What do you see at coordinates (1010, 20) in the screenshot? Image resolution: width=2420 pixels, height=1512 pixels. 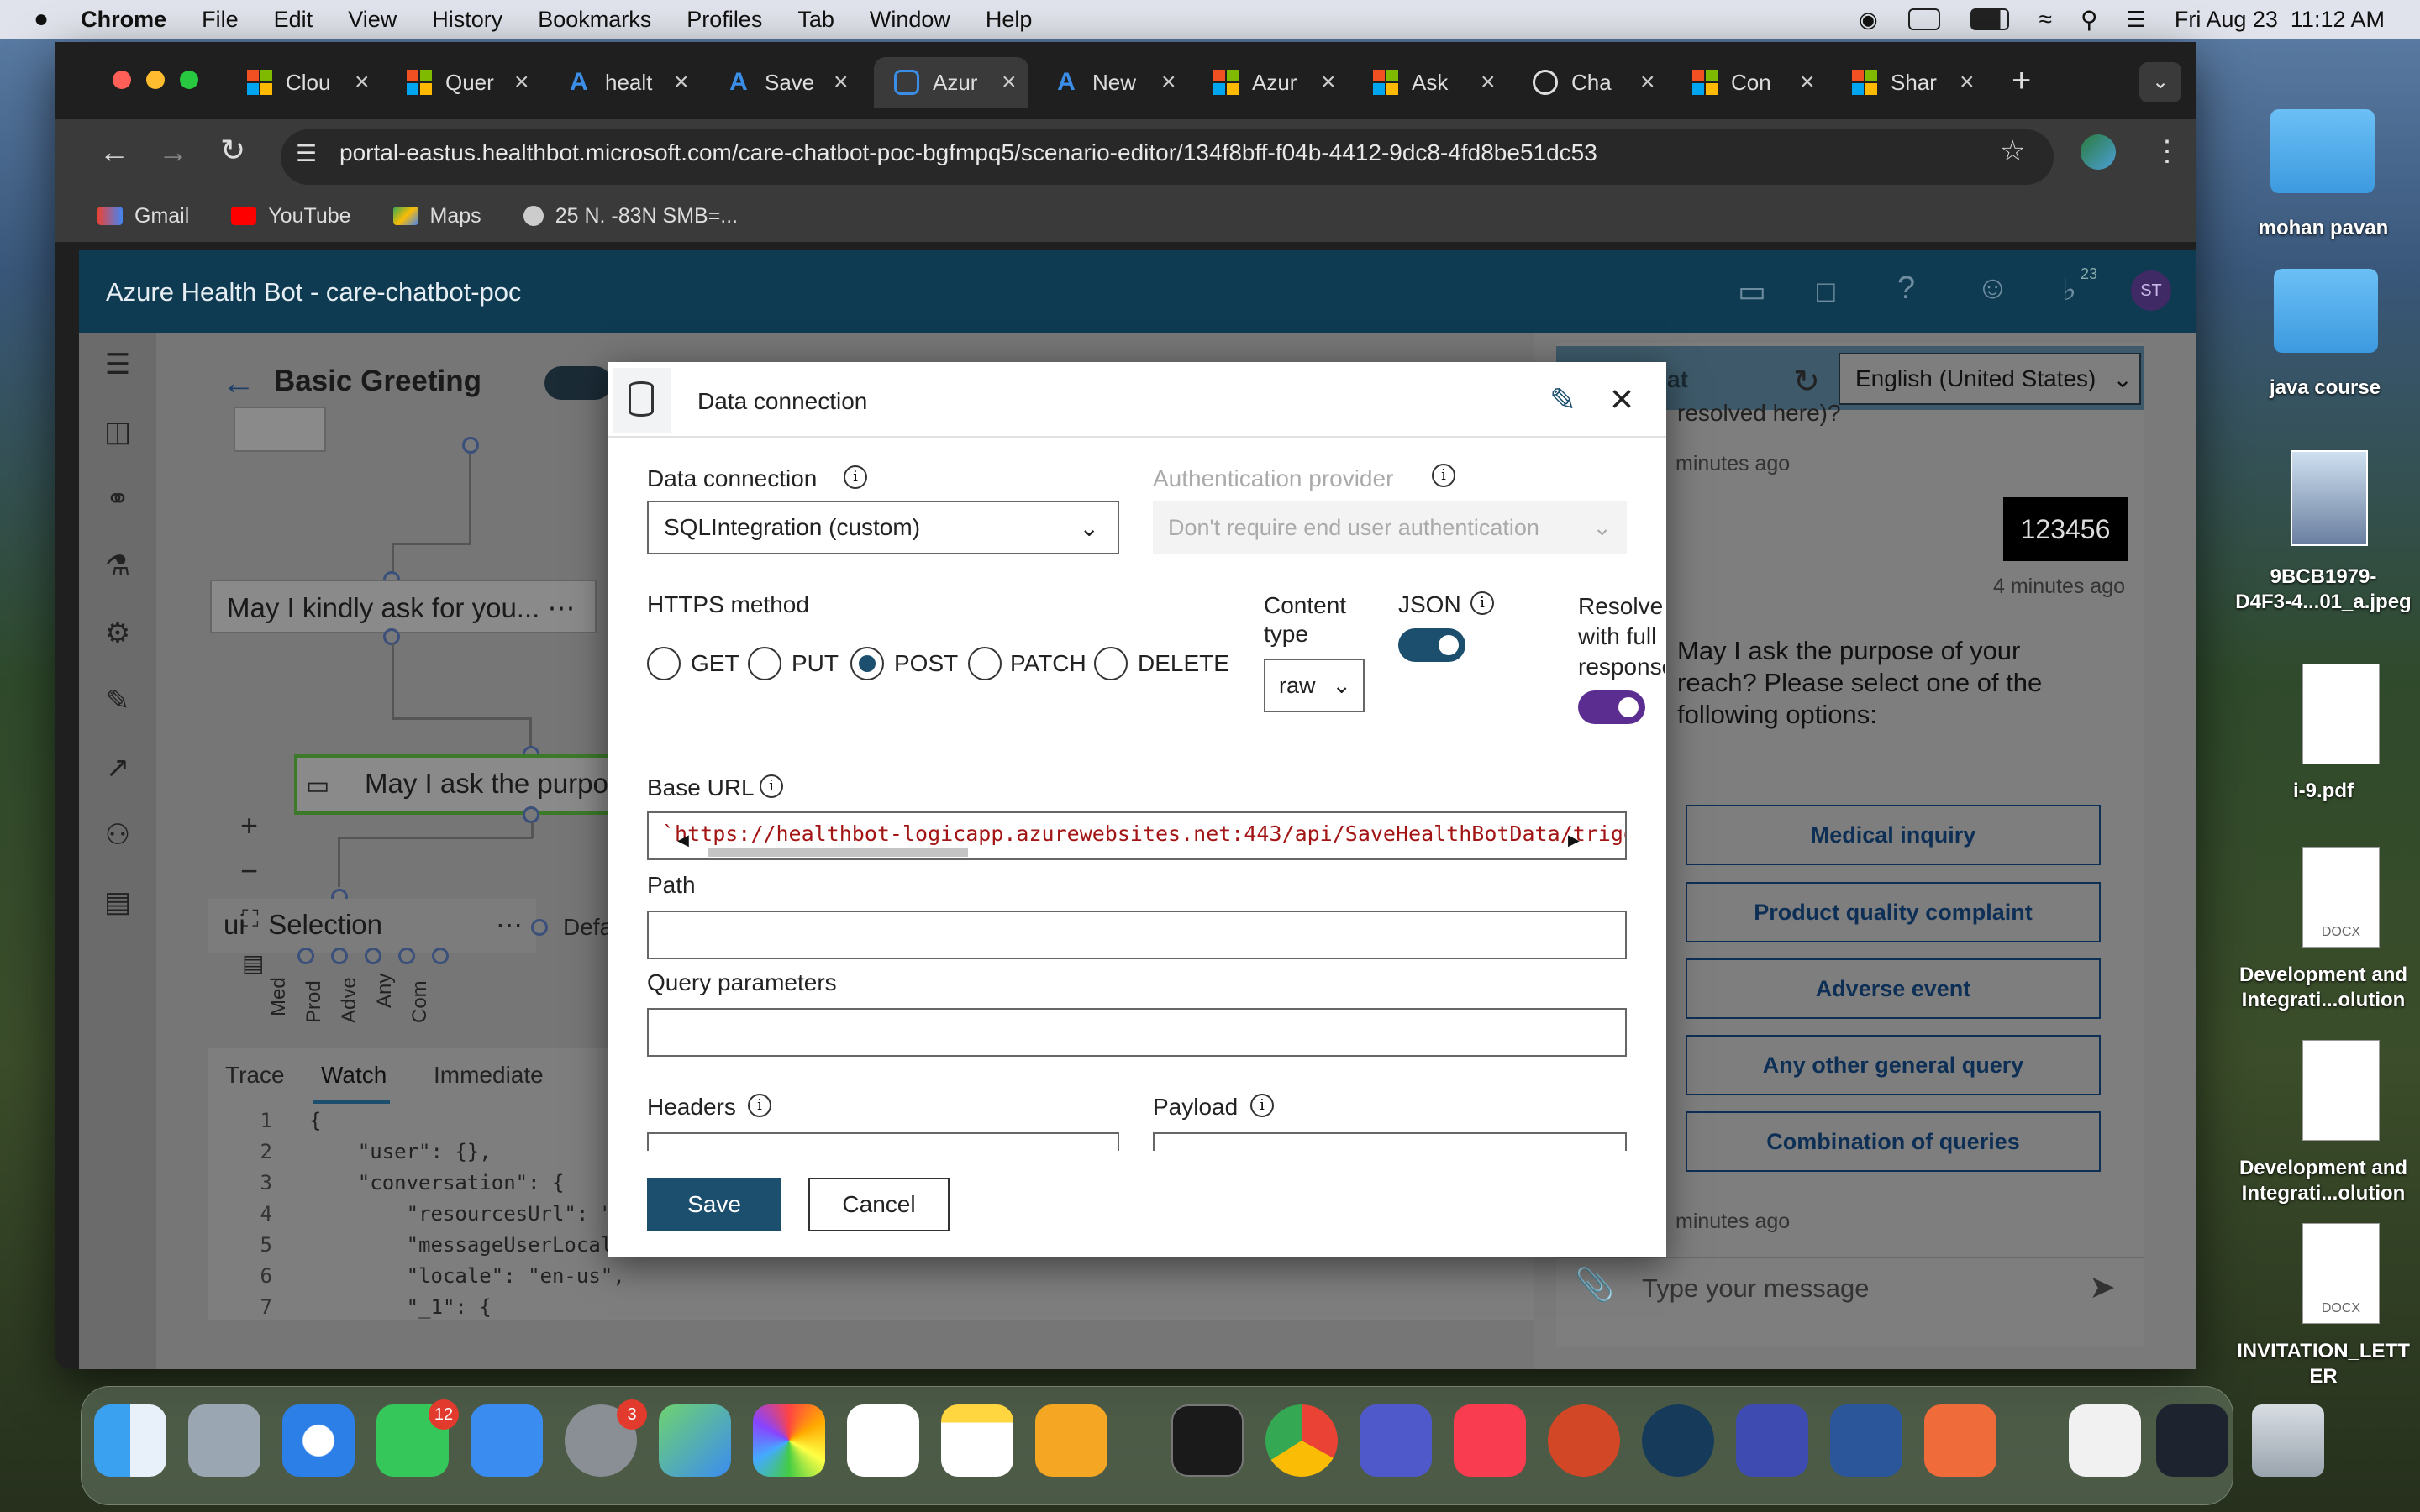 I see `menu-help: Help` at bounding box center [1010, 20].